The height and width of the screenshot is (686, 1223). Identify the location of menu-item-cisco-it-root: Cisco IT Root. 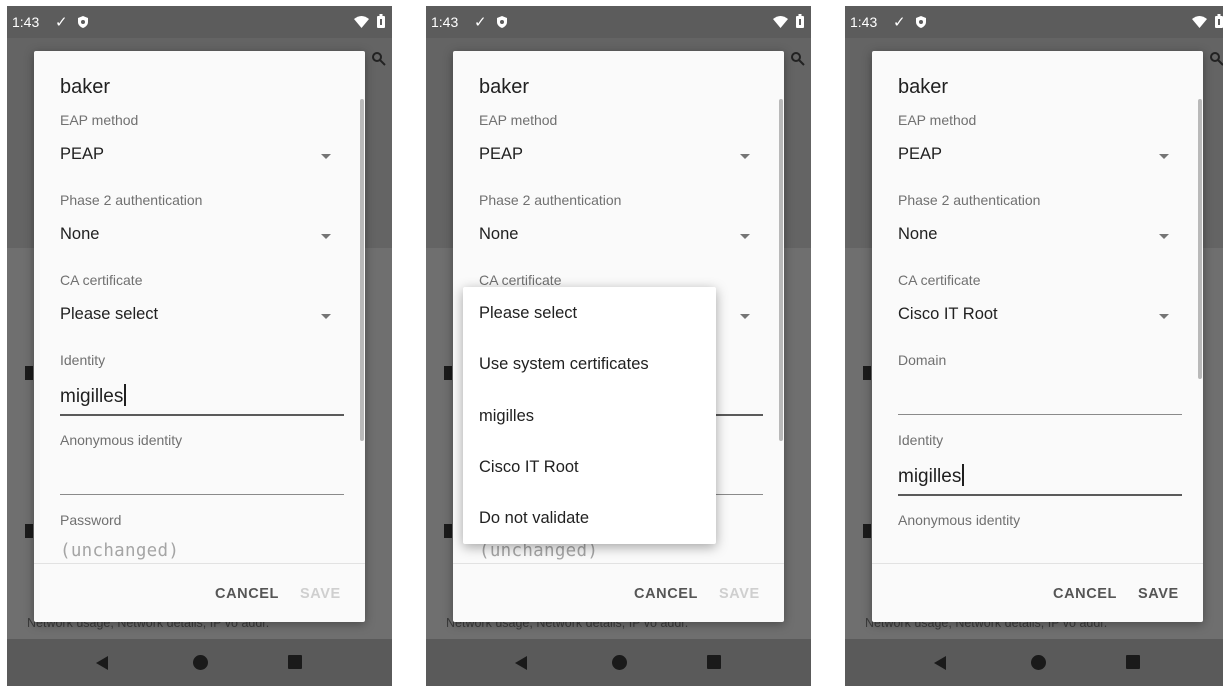
(529, 467).